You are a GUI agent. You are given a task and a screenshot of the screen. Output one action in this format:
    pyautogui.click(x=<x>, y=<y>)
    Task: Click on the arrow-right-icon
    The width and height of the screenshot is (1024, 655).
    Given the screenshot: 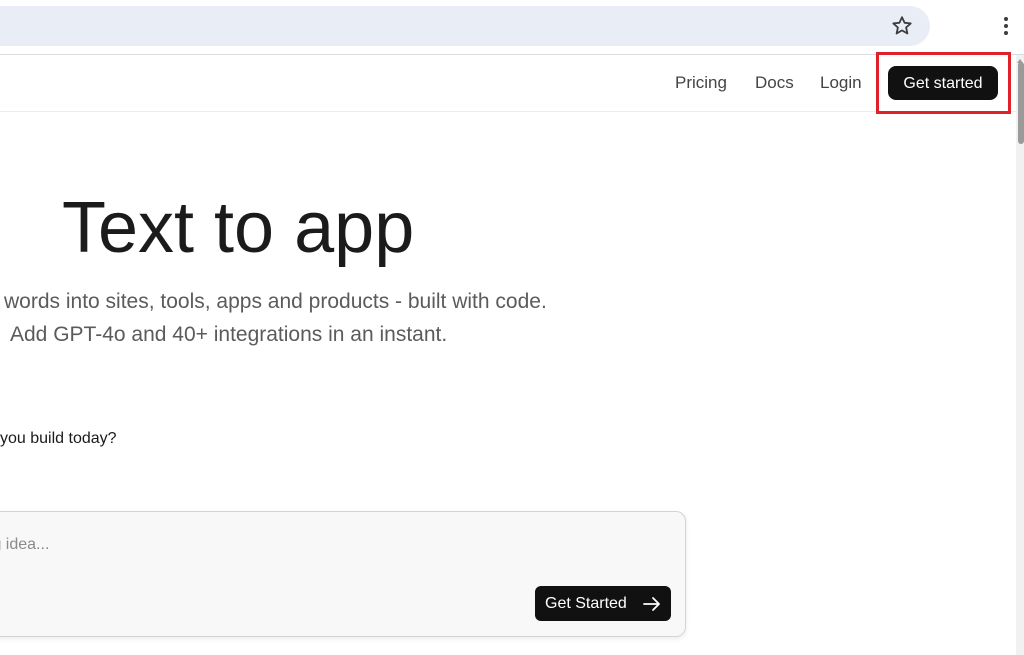 What is the action you would take?
    pyautogui.click(x=652, y=604)
    